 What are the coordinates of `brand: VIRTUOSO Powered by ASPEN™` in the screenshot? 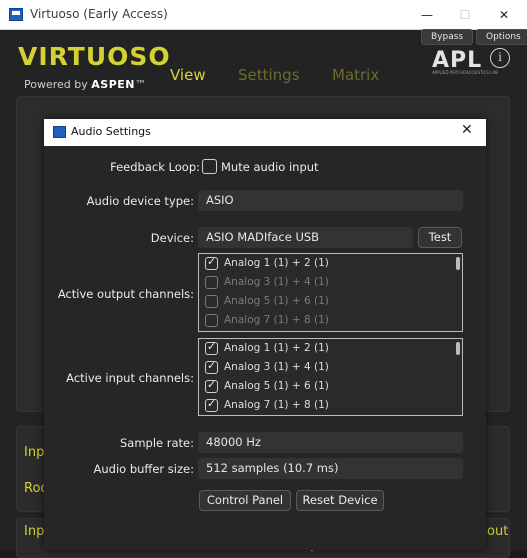 It's located at (94, 66).